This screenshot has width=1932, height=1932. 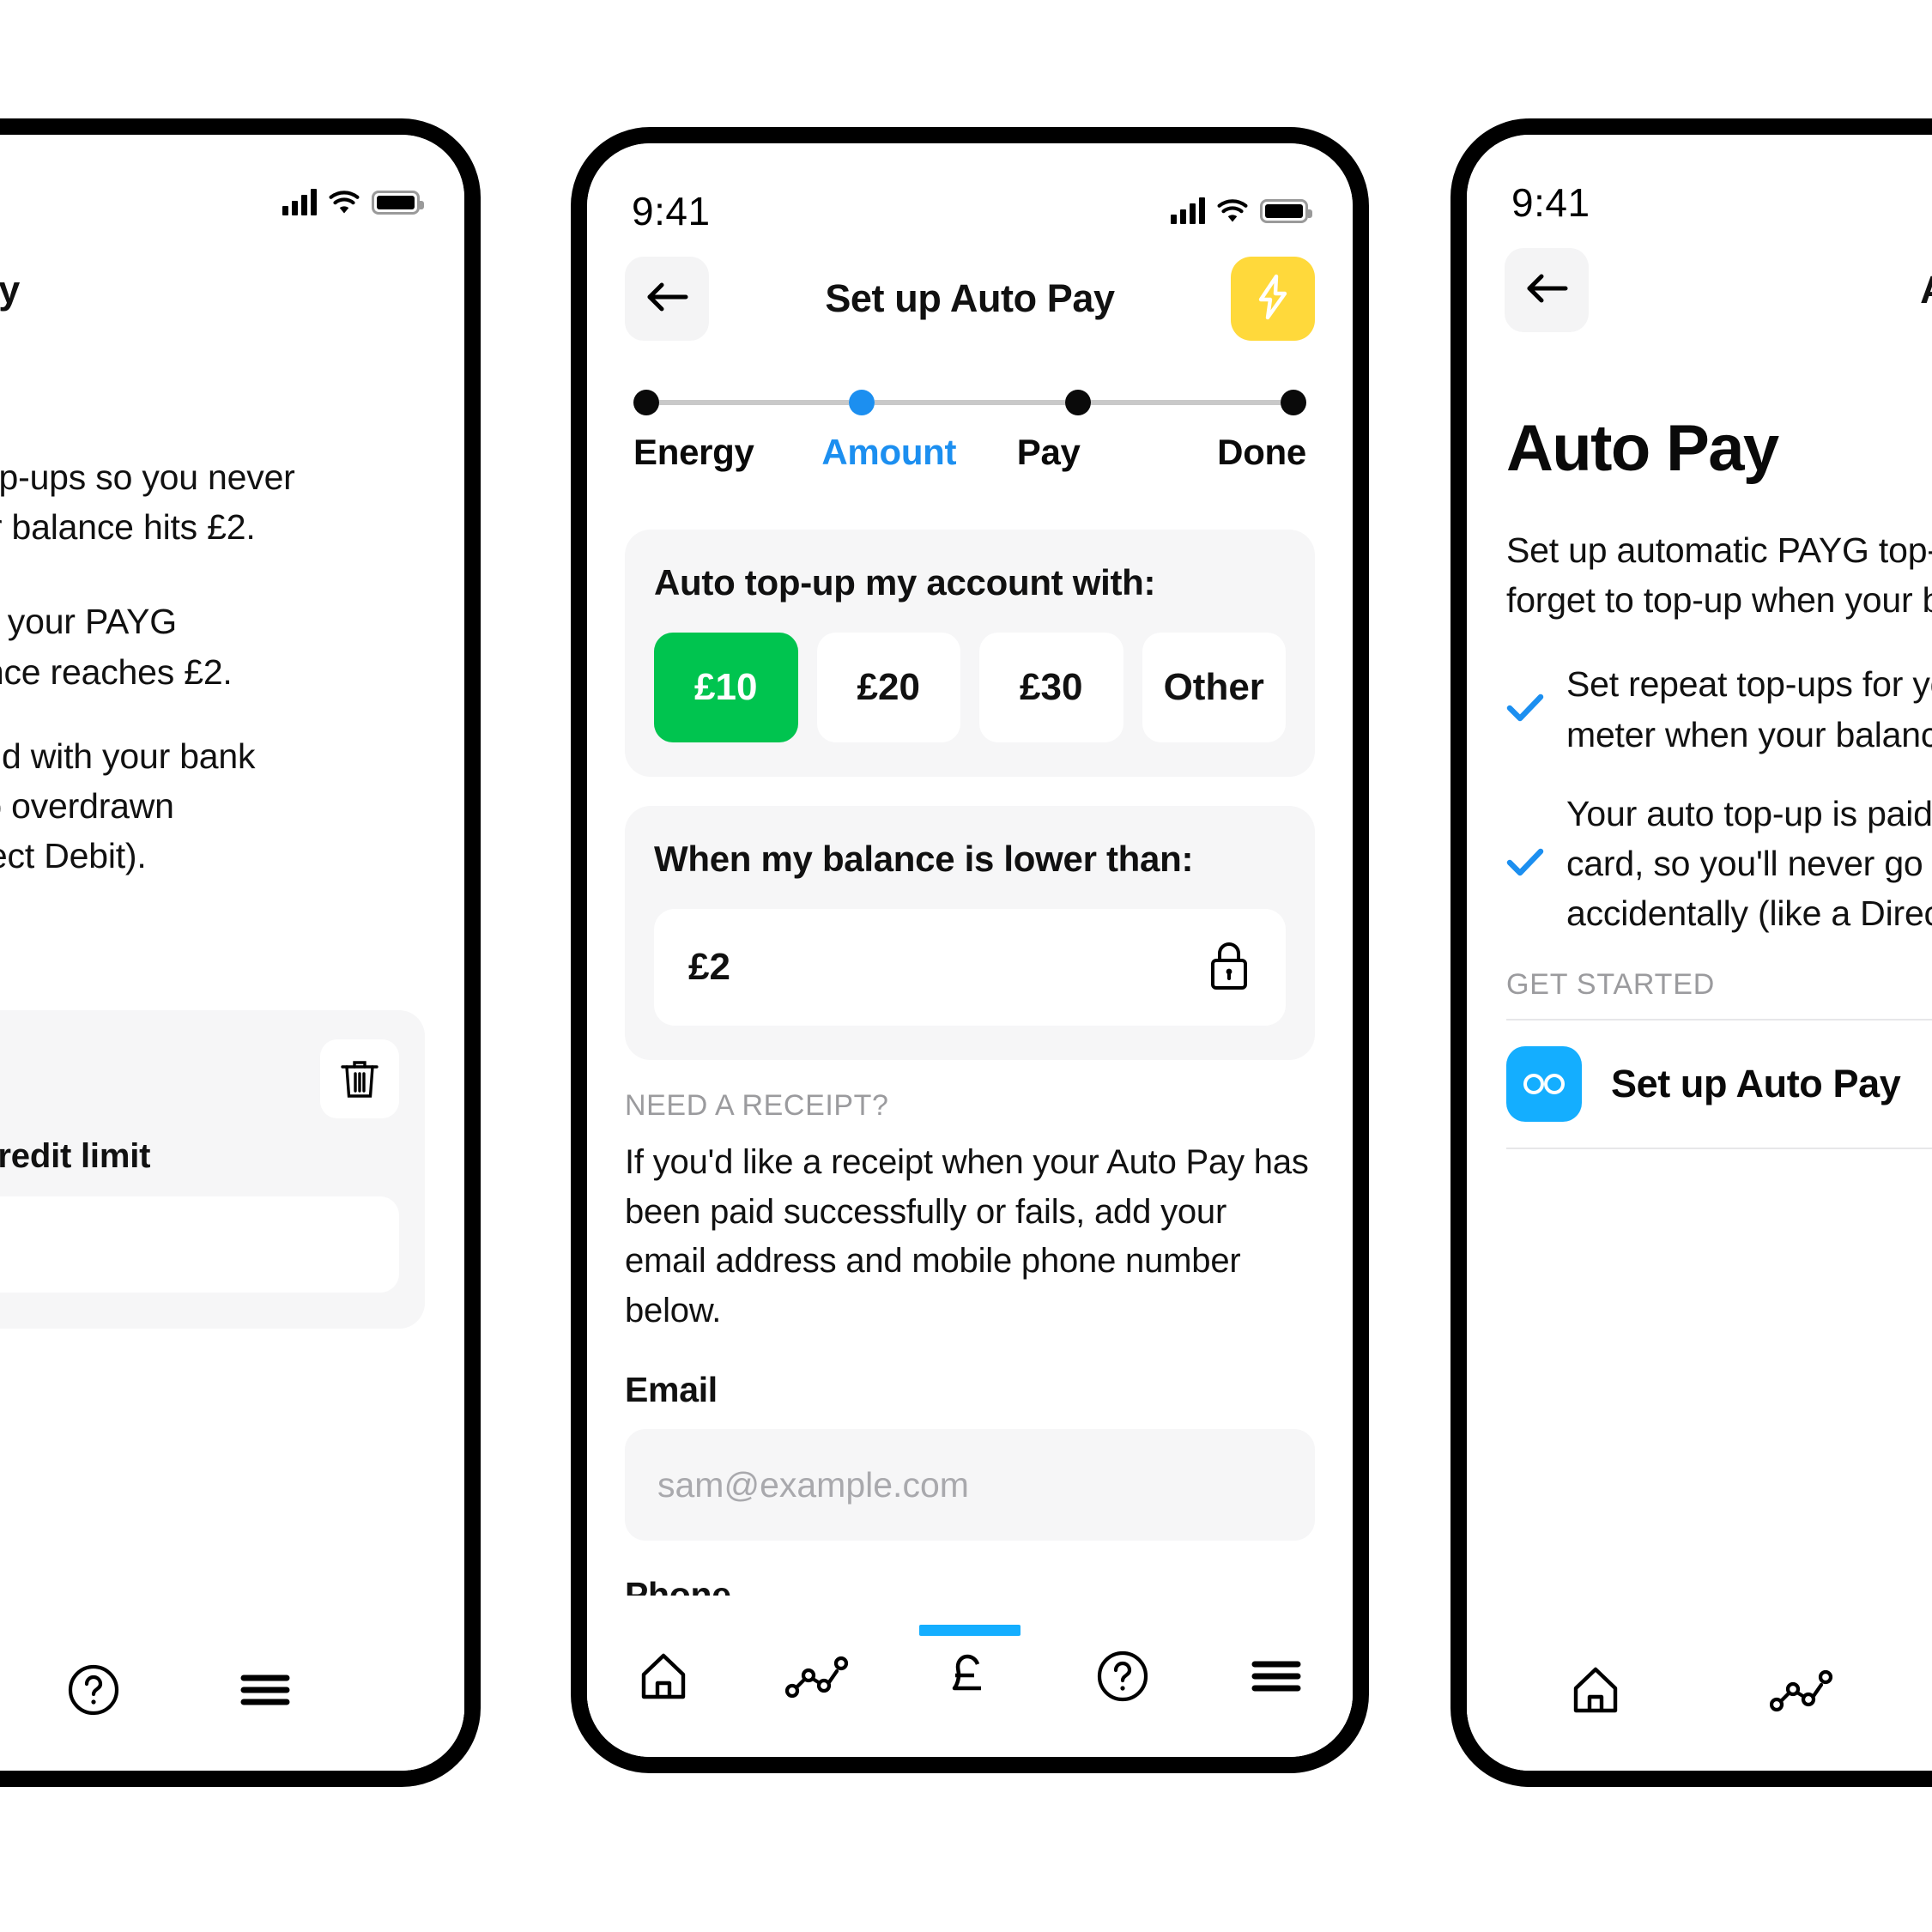 I want to click on status-bar-right: 9:41, so click(x=1700, y=187).